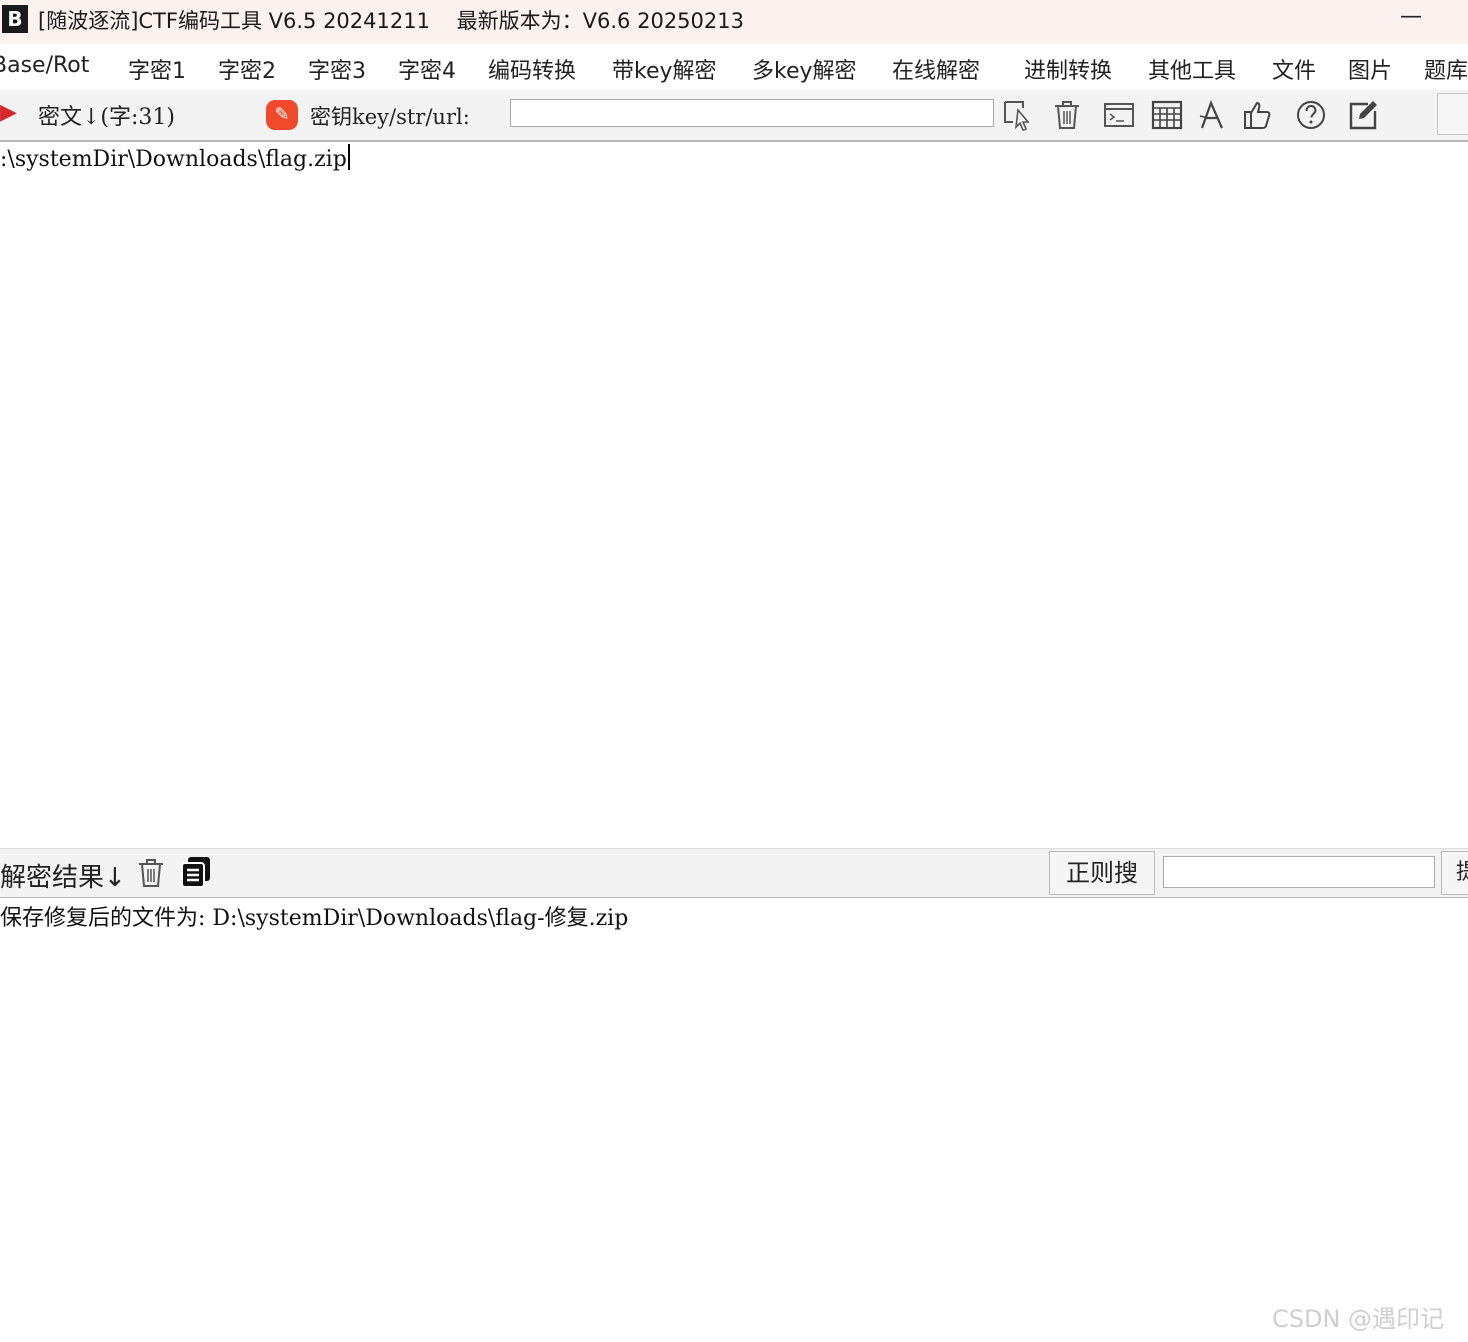  I want to click on thumbs-up-icon, so click(1259, 115).